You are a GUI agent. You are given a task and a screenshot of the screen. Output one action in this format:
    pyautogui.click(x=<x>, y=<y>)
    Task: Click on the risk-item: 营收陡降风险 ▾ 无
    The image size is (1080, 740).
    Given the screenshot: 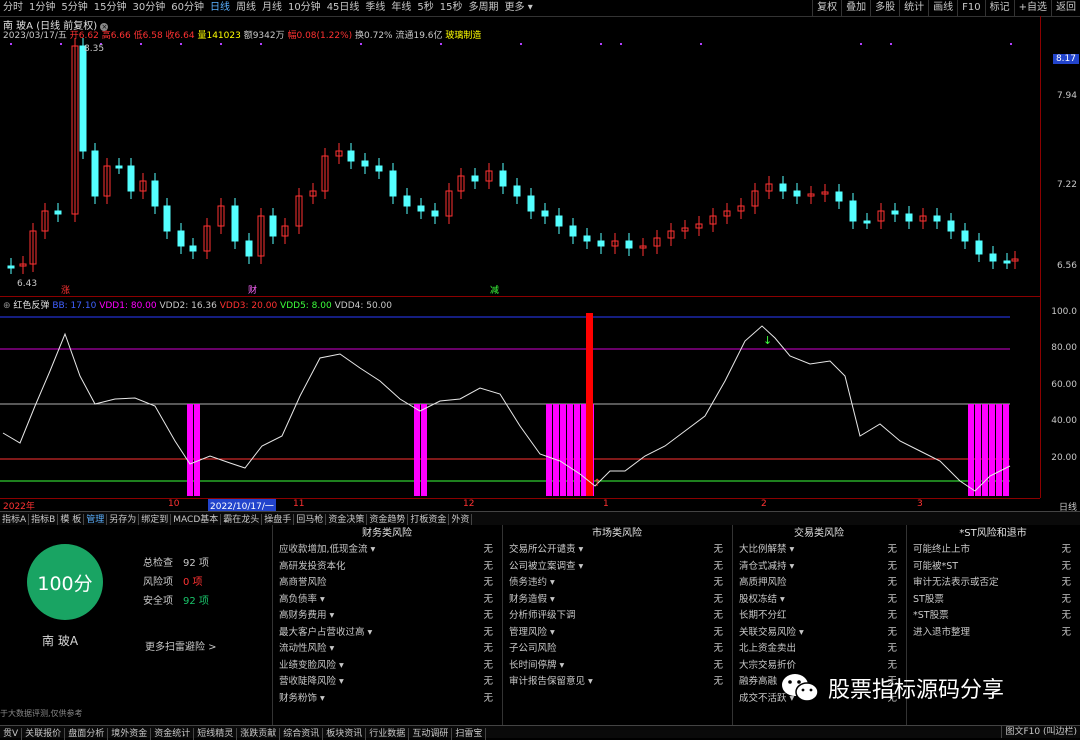 What is the action you would take?
    pyautogui.click(x=387, y=682)
    